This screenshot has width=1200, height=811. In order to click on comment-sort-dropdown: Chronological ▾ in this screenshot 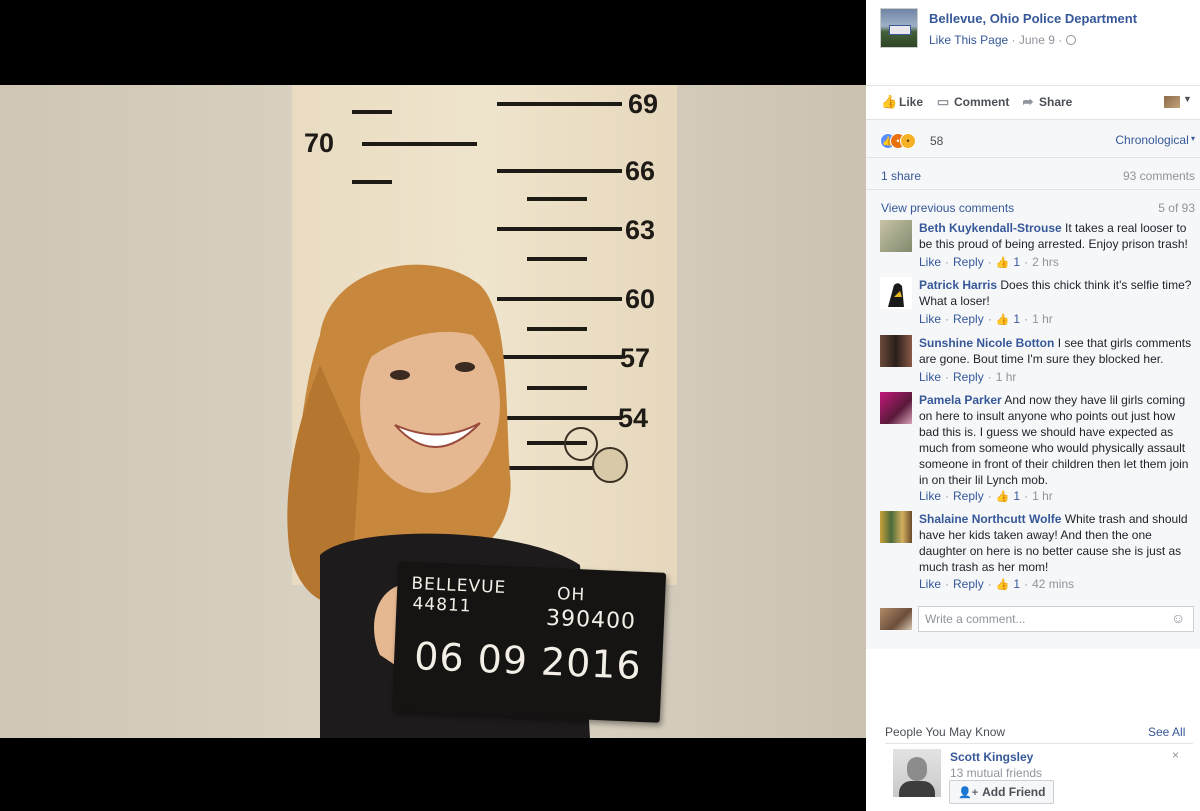, I will do `click(1155, 140)`.